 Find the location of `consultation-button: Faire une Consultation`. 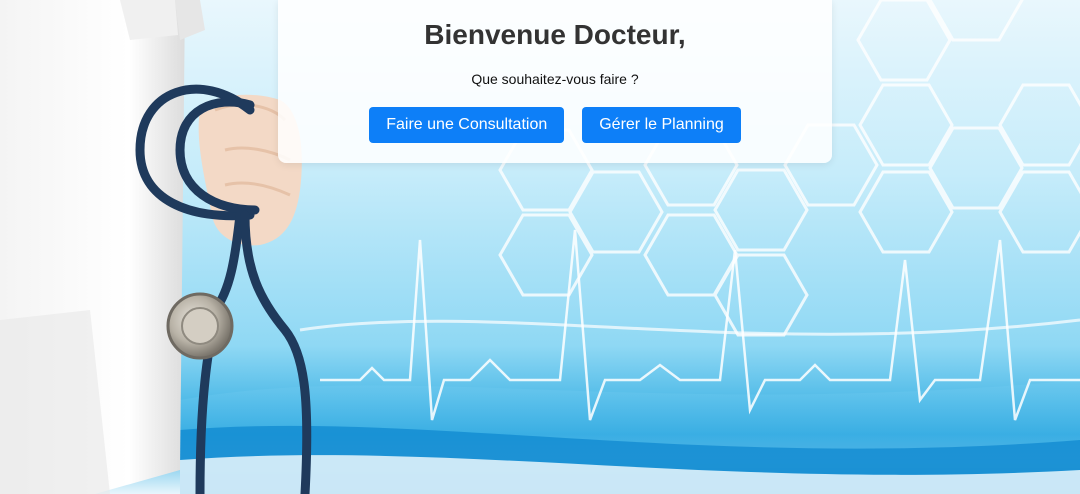

consultation-button: Faire une Consultation is located at coordinates (467, 125).